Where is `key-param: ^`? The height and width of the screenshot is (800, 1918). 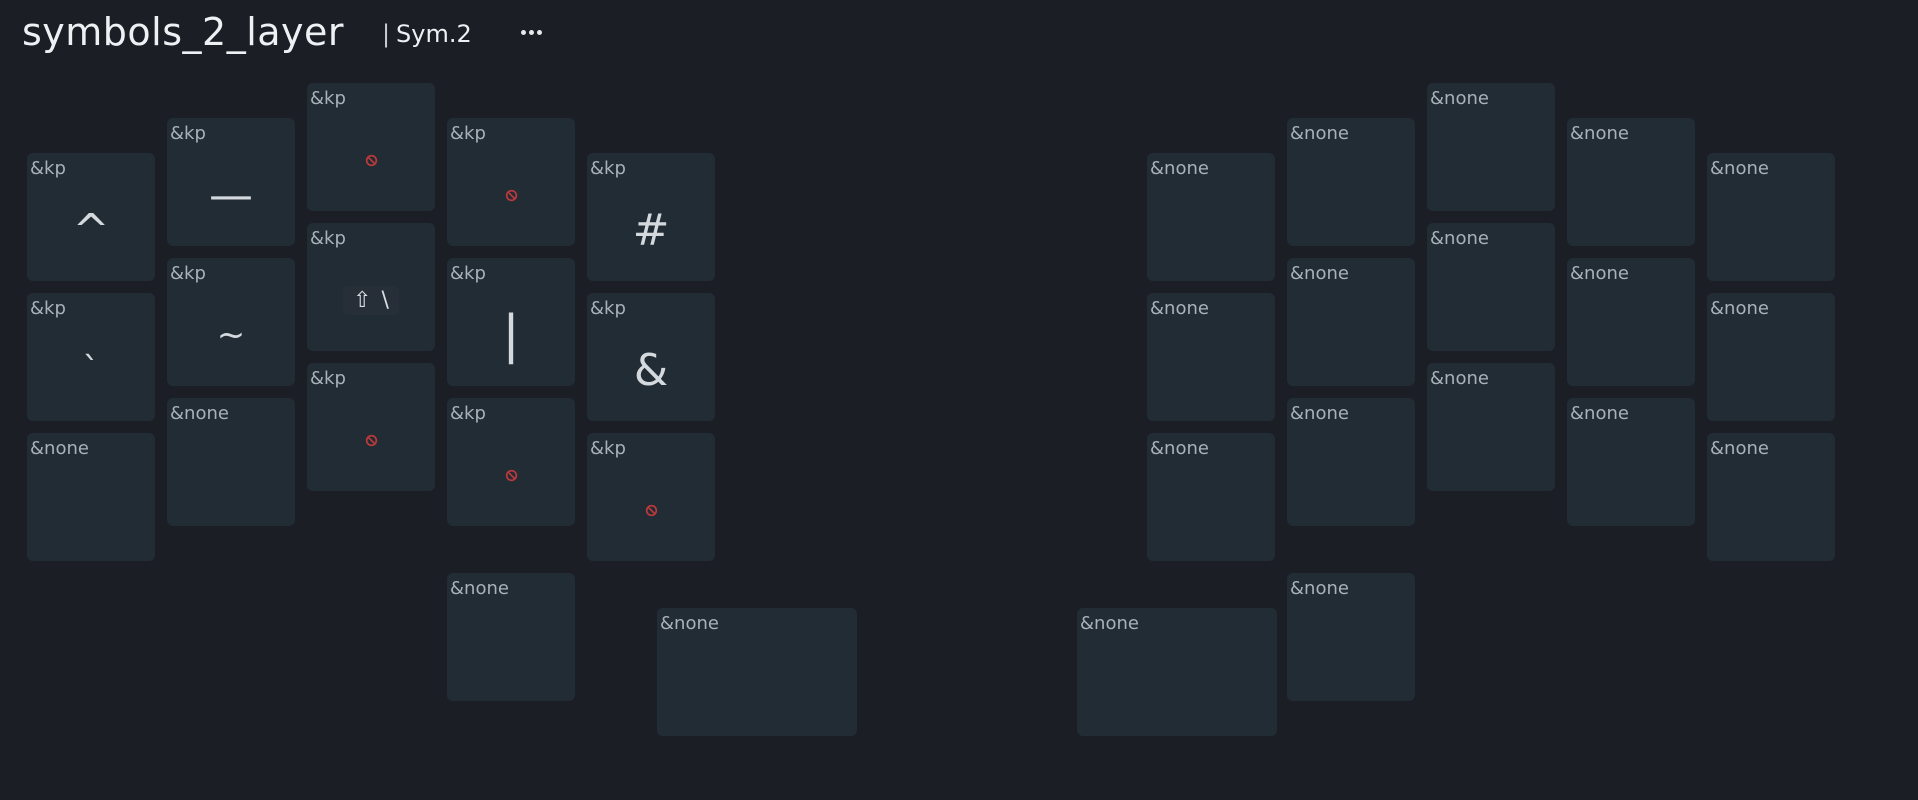 key-param: ^ is located at coordinates (91, 230).